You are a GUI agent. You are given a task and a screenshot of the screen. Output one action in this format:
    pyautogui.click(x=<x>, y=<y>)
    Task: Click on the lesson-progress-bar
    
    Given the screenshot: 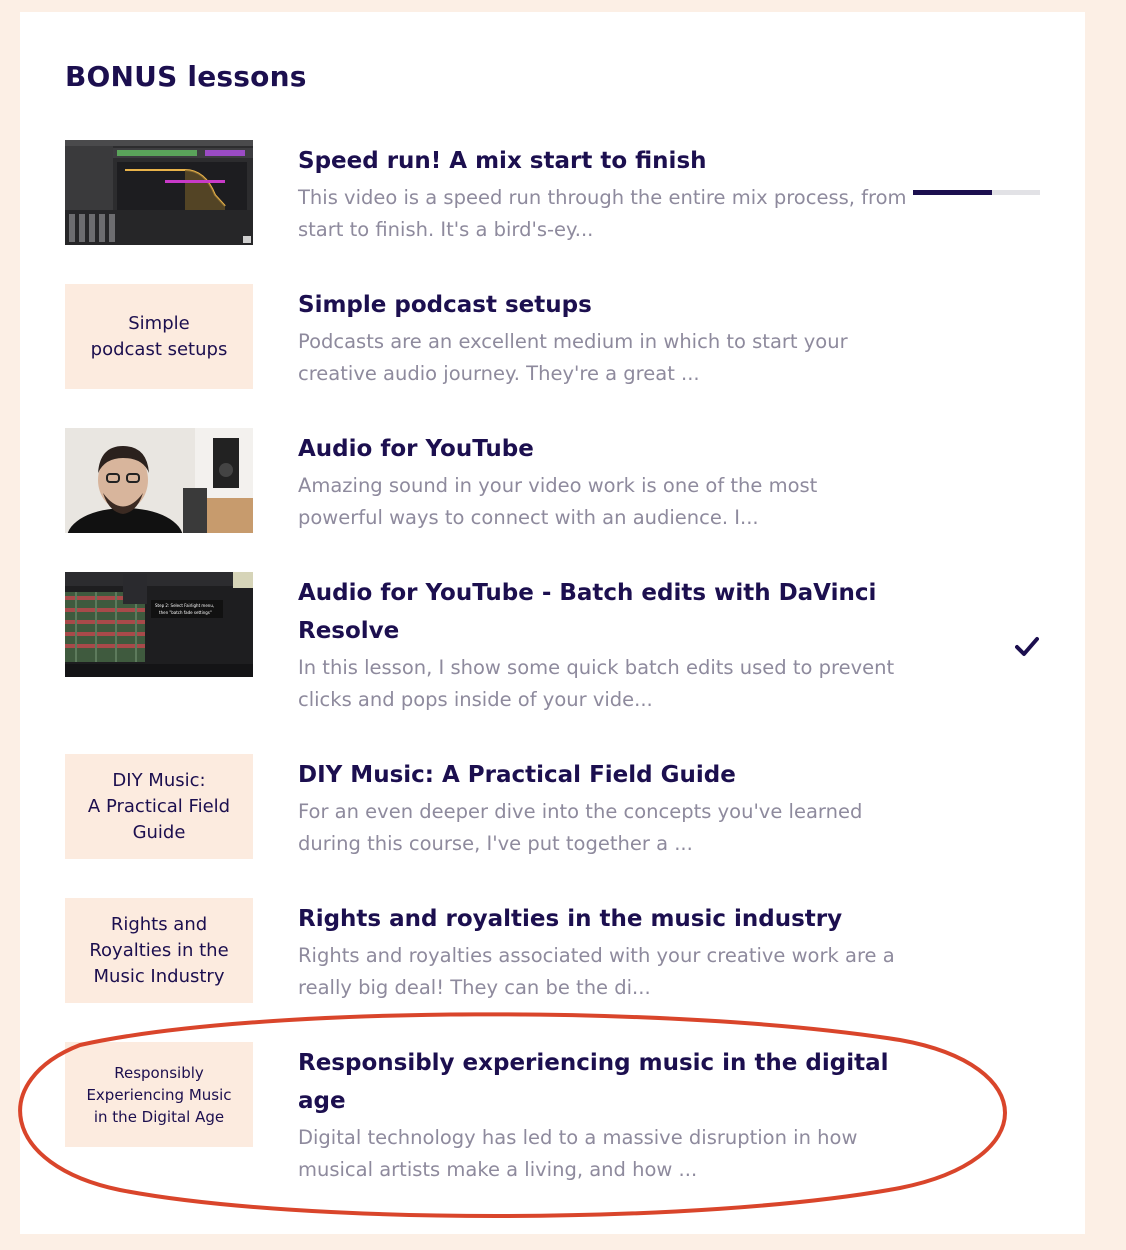 What is the action you would take?
    pyautogui.click(x=976, y=192)
    